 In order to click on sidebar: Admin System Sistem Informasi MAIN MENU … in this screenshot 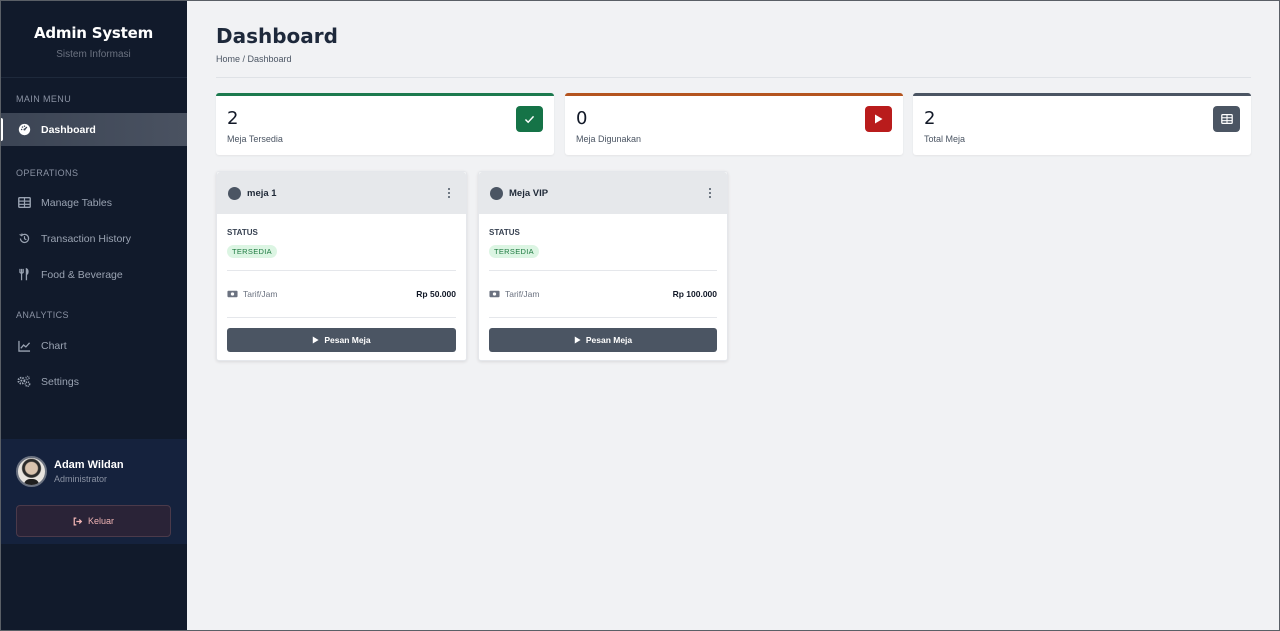, I will do `click(93, 315)`.